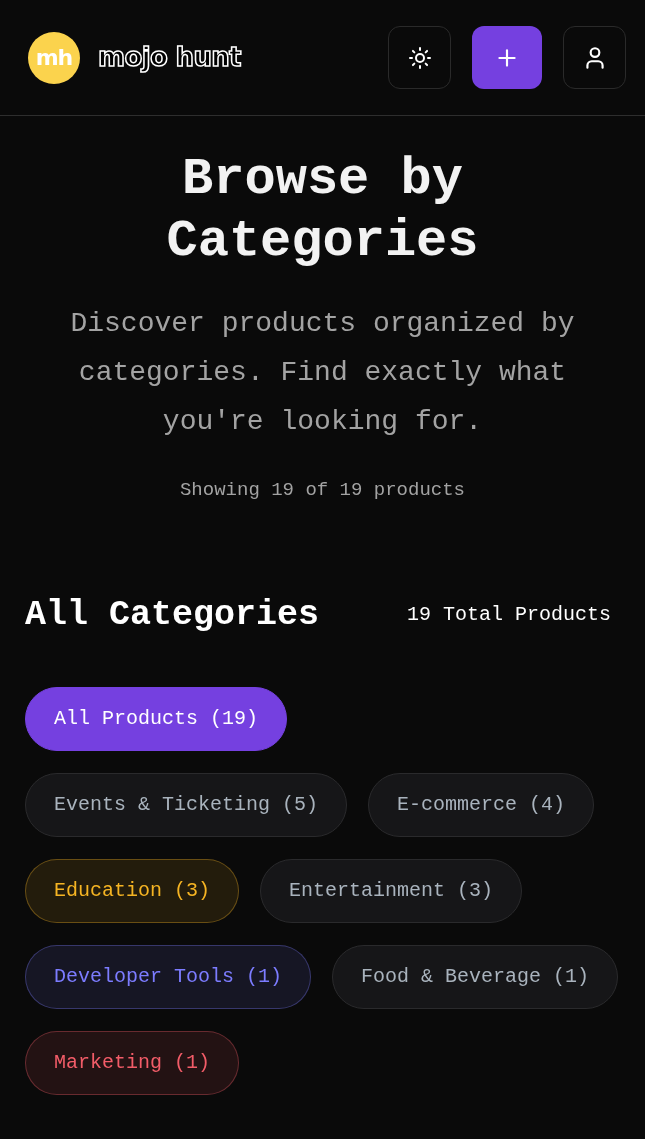 Image resolution: width=645 pixels, height=1139 pixels. What do you see at coordinates (172, 615) in the screenshot?
I see `section-title: All Categories` at bounding box center [172, 615].